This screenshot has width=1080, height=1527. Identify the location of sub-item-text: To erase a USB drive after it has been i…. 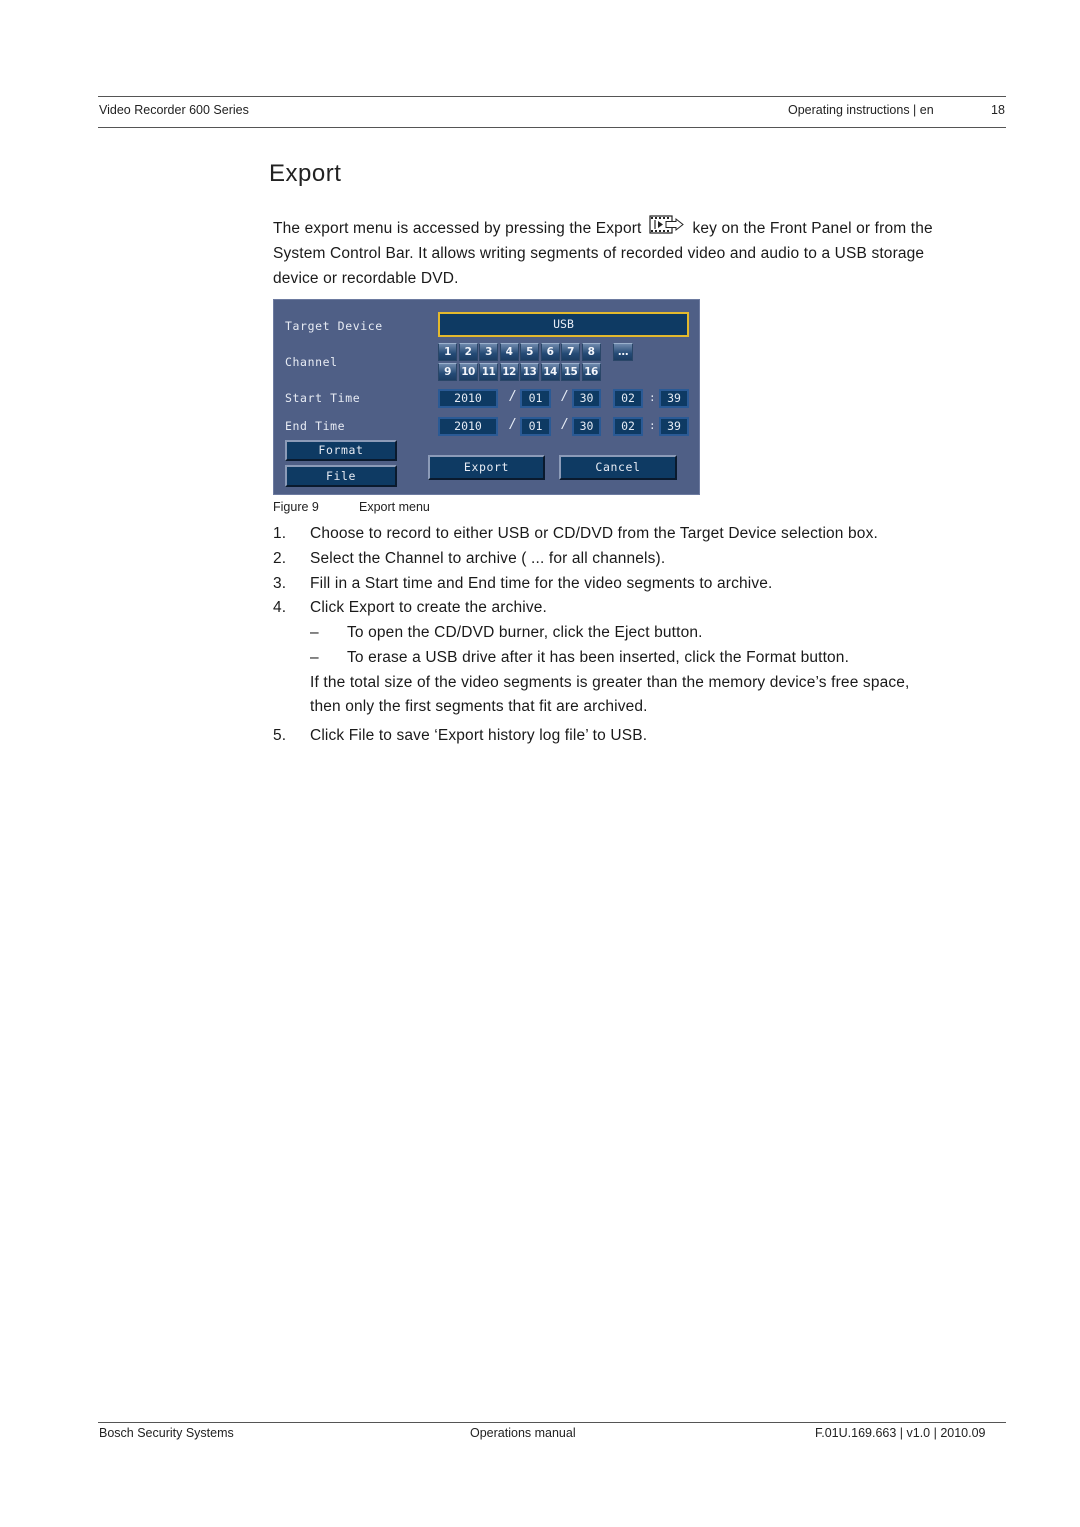
(598, 657).